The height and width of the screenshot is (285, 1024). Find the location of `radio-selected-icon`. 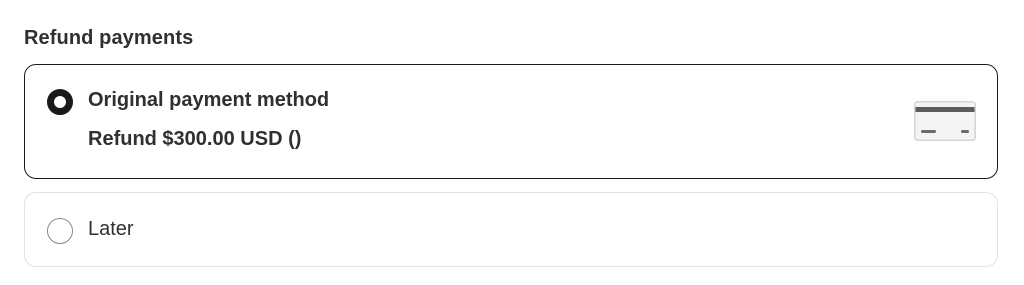

radio-selected-icon is located at coordinates (60, 102).